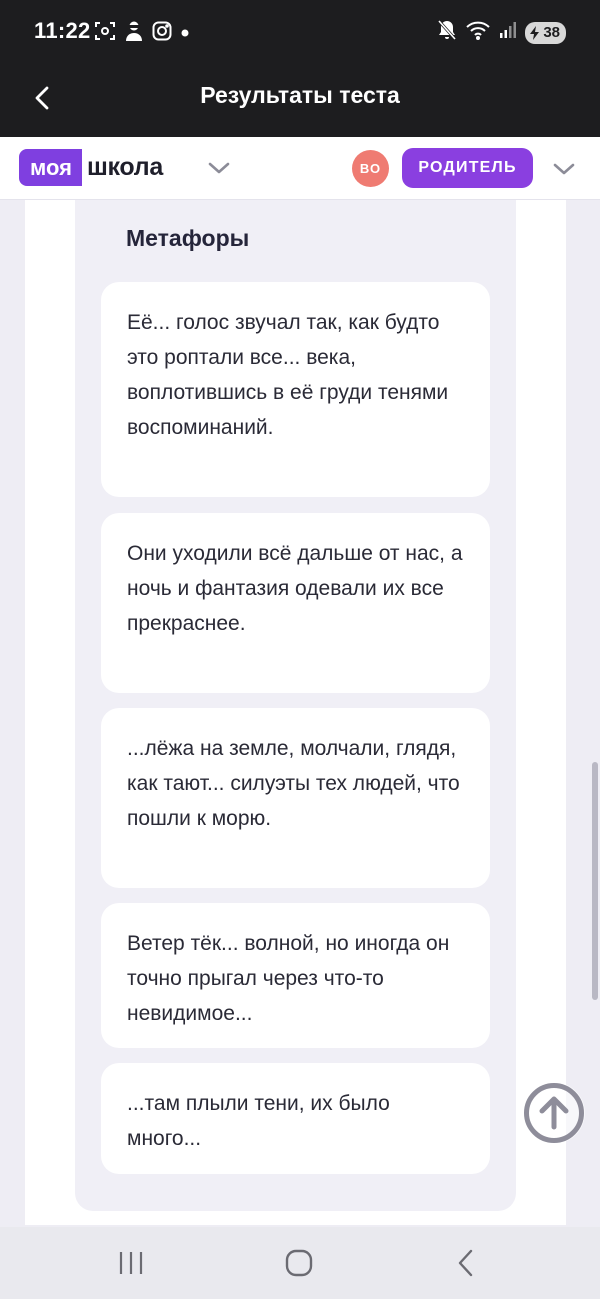  I want to click on recent-apps-button, so click(131, 1263).